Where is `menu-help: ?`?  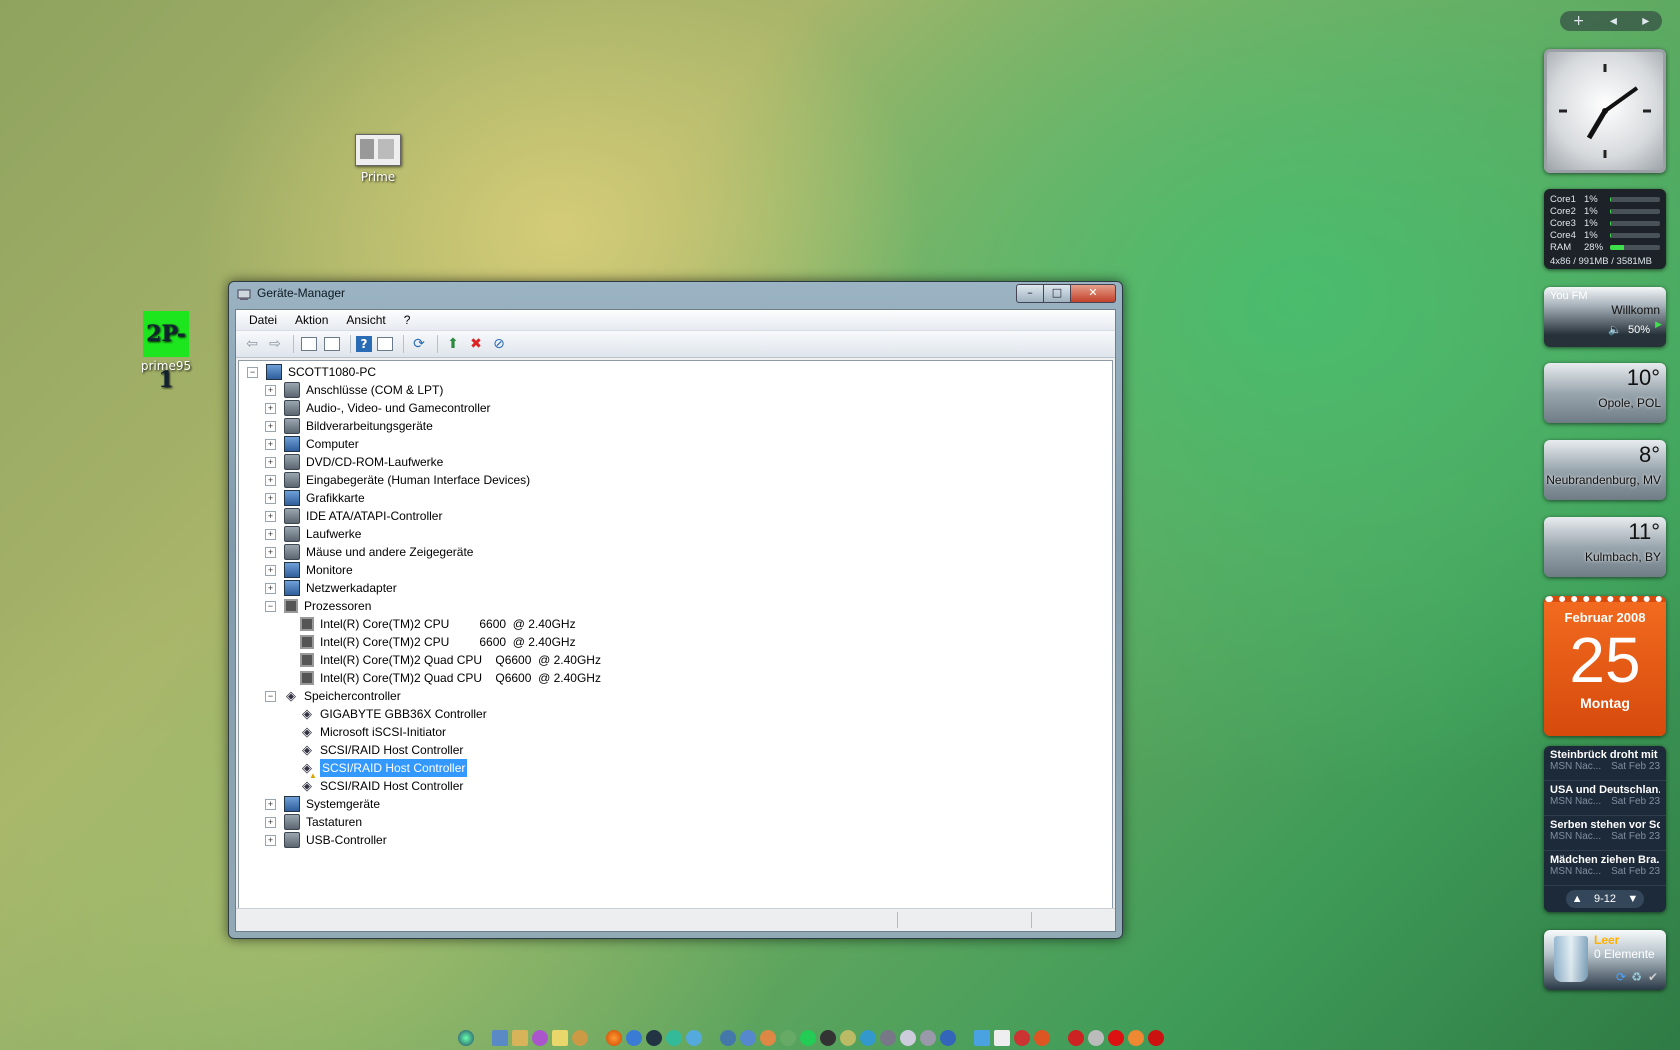
menu-help: ? is located at coordinates (407, 320).